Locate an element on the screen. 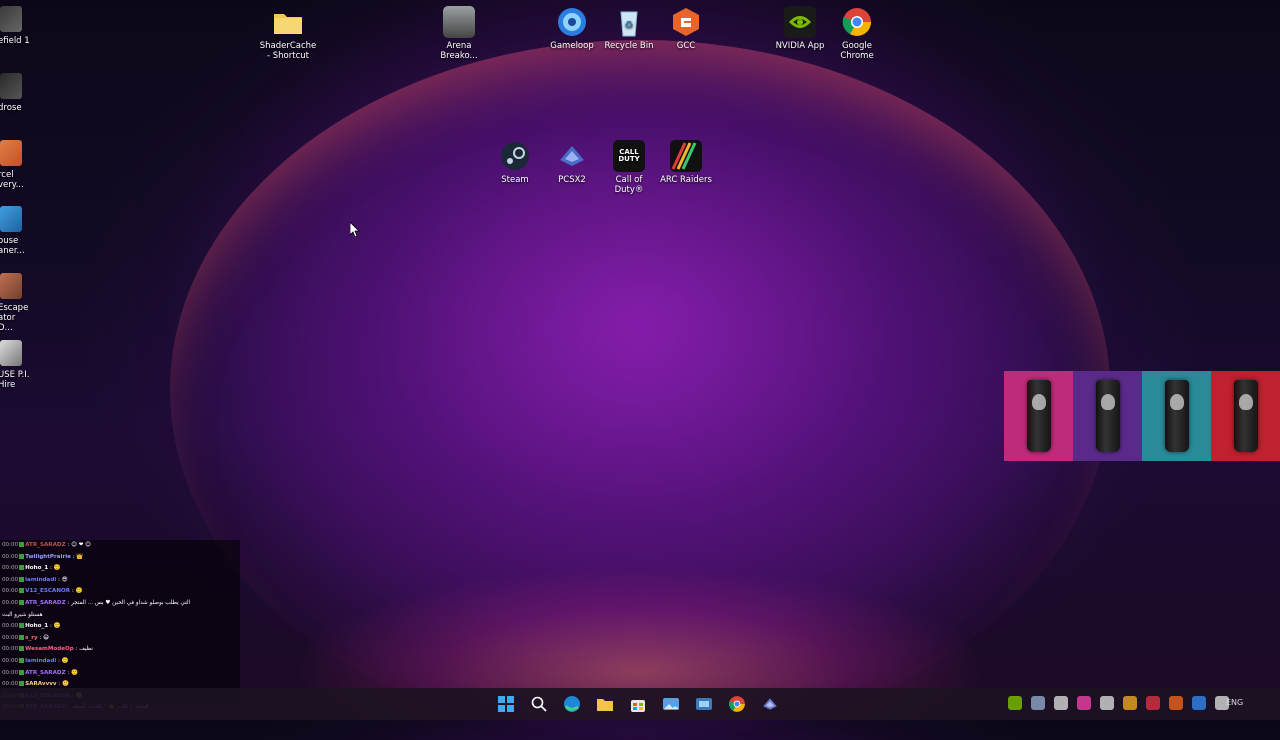 The width and height of the screenshot is (1280, 740). chrome-tray-icon is located at coordinates (1130, 703).